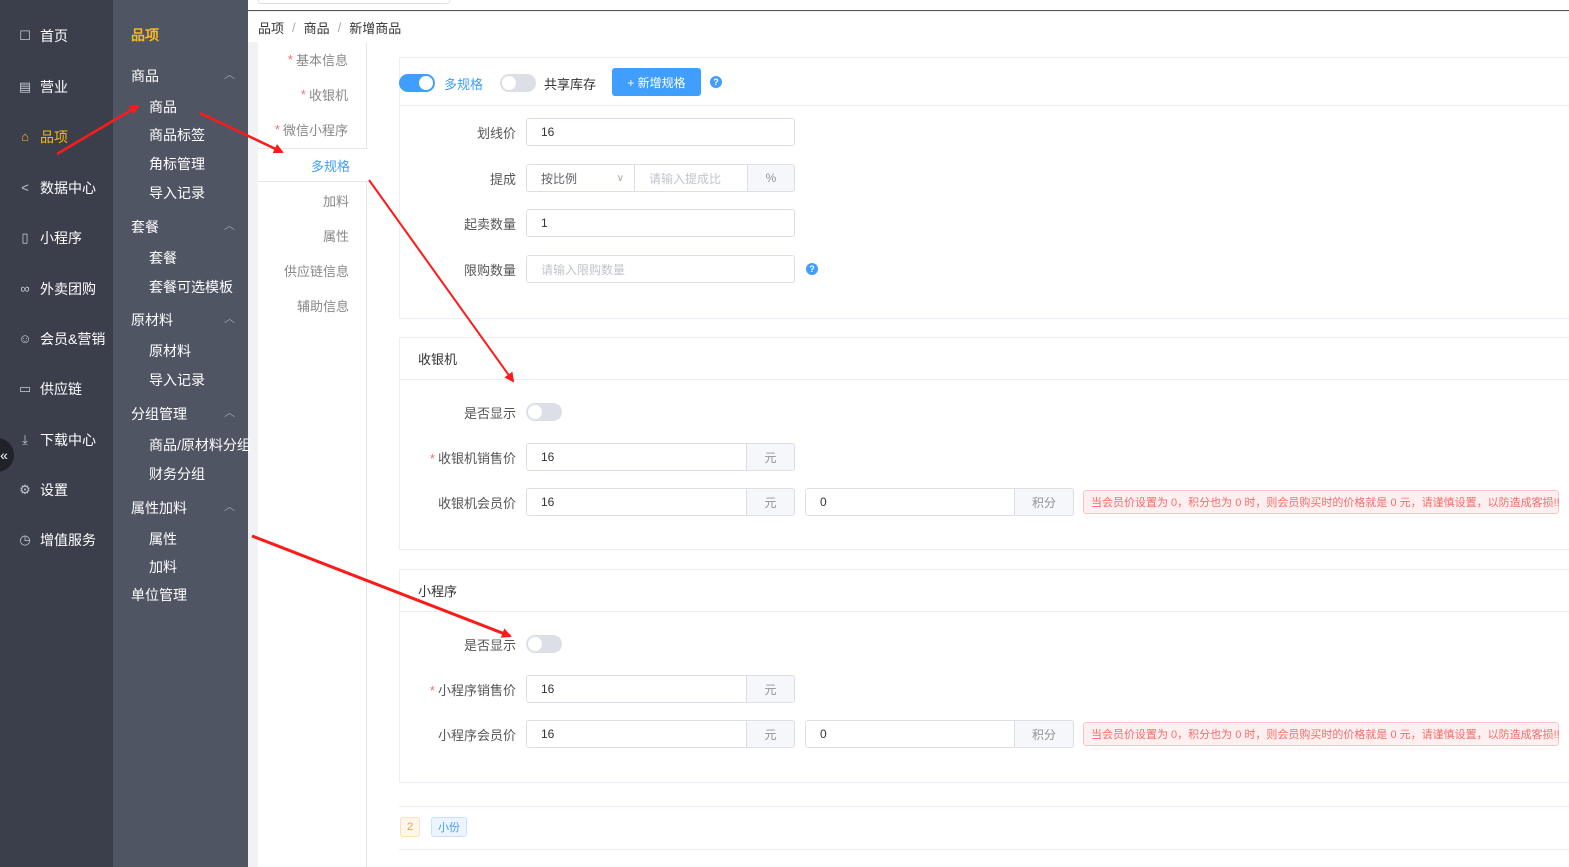 The image size is (1569, 867). I want to click on nav-item-business: ▤ 营业, so click(56, 87).